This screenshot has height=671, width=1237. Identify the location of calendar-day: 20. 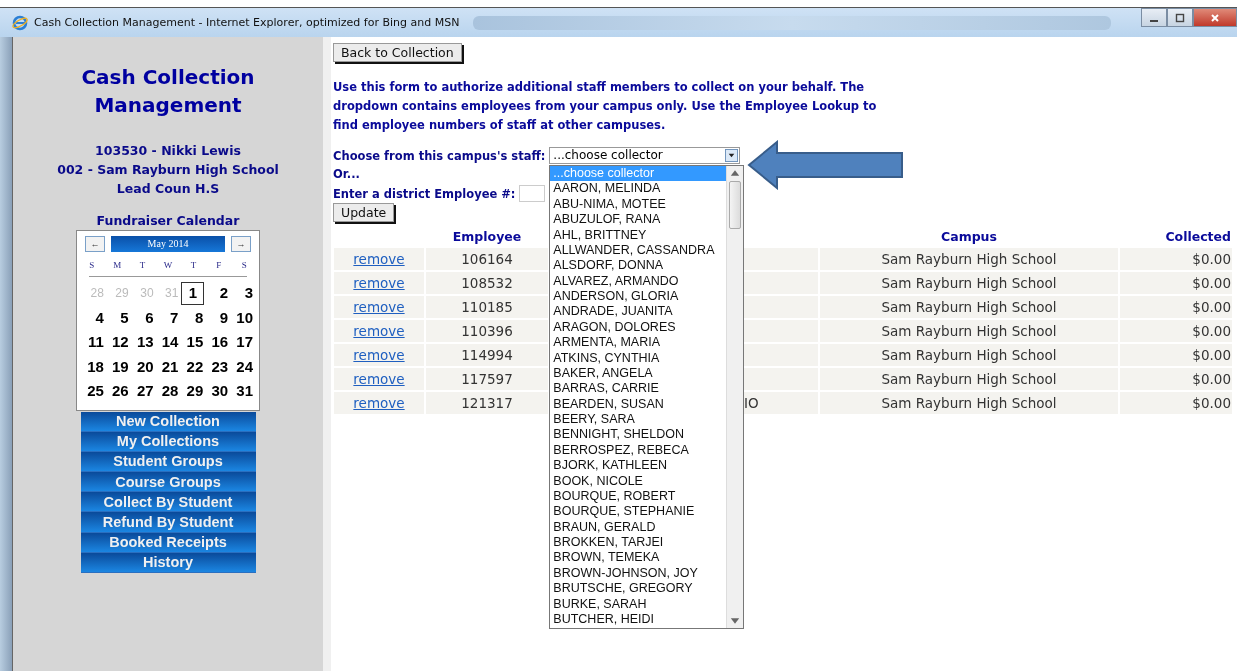
(143, 366).